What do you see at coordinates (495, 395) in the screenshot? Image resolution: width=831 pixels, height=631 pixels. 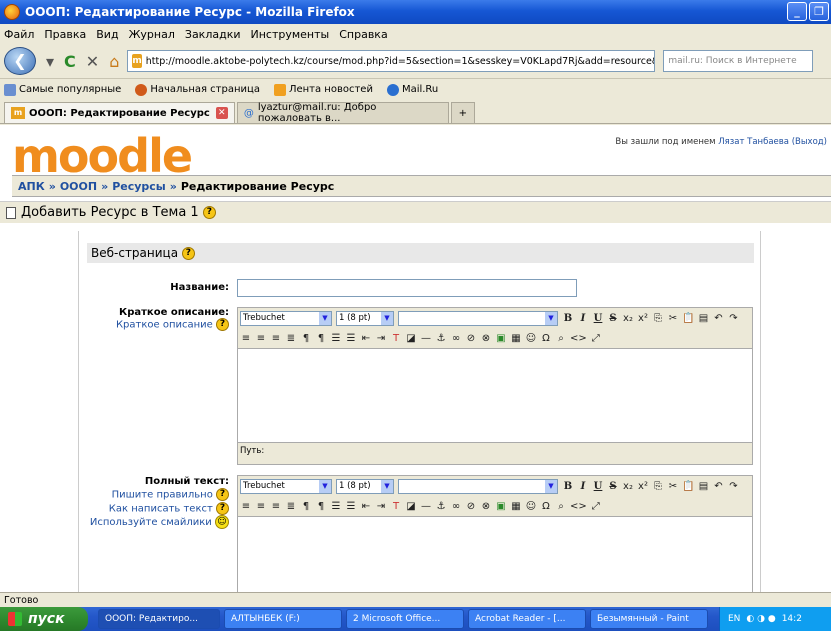 I see `summary-textarea` at bounding box center [495, 395].